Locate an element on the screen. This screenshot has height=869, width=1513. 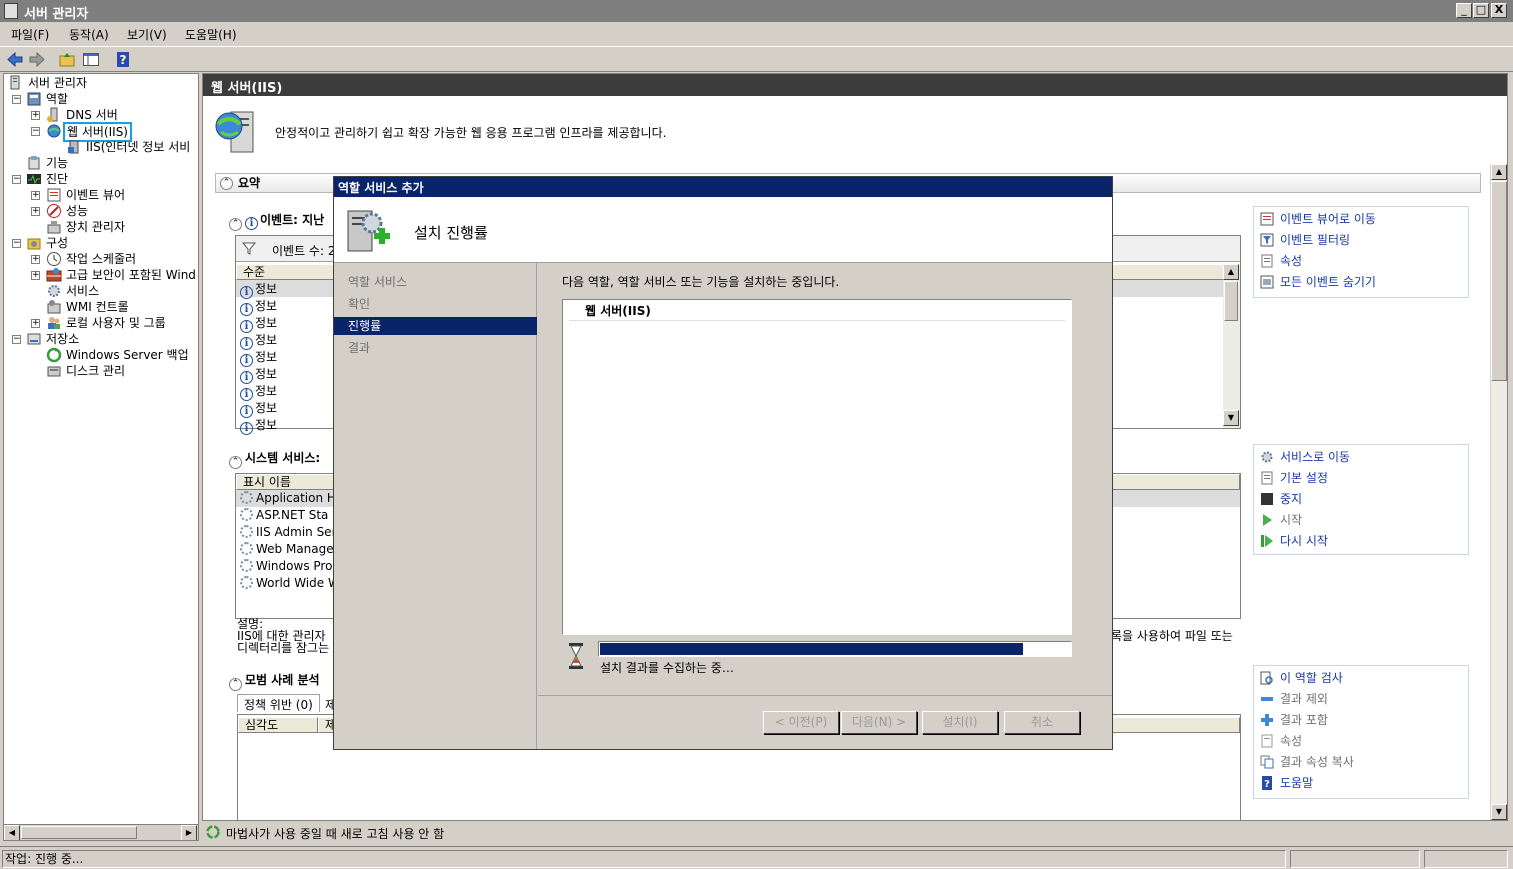
action-bpa-properties: 속성 is located at coordinates (1281, 741).